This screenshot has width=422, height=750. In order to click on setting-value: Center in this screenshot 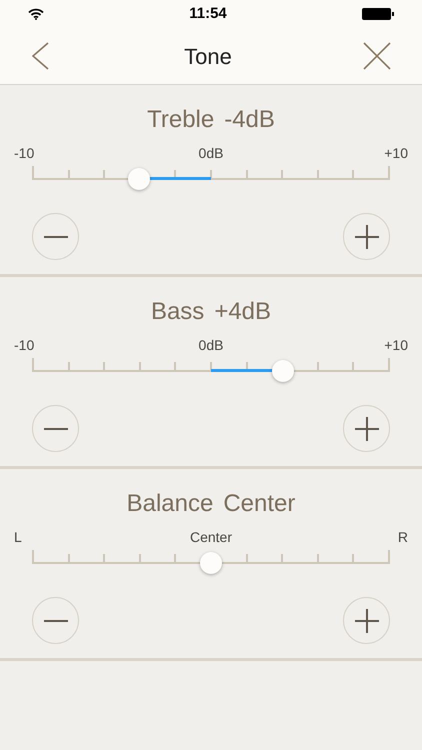, I will do `click(259, 504)`.